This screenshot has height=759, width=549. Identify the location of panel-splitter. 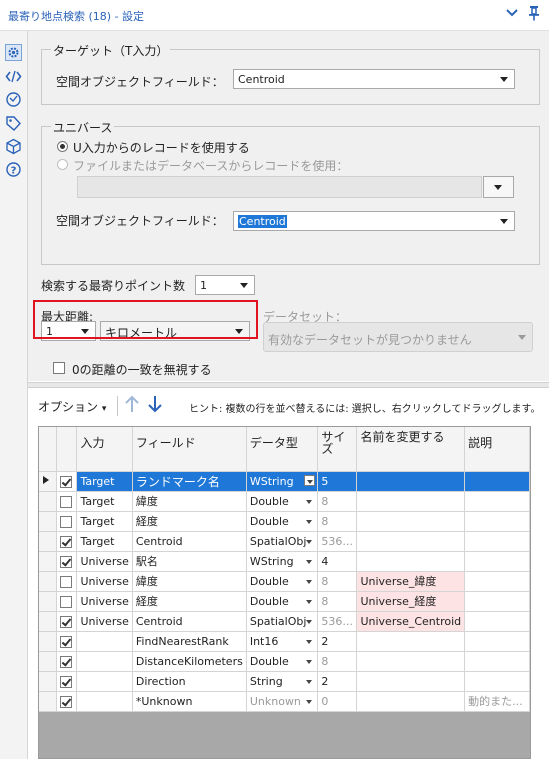
(288, 385).